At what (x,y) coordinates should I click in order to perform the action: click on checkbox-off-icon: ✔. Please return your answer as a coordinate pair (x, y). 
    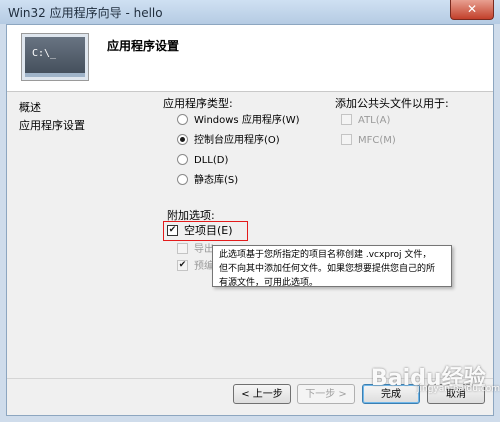
    Looking at the image, I should click on (182, 265).